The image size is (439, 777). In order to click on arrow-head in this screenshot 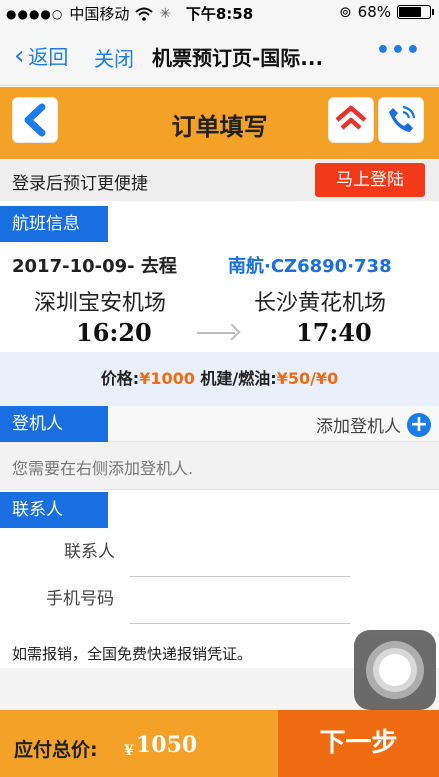, I will do `click(232, 332)`.